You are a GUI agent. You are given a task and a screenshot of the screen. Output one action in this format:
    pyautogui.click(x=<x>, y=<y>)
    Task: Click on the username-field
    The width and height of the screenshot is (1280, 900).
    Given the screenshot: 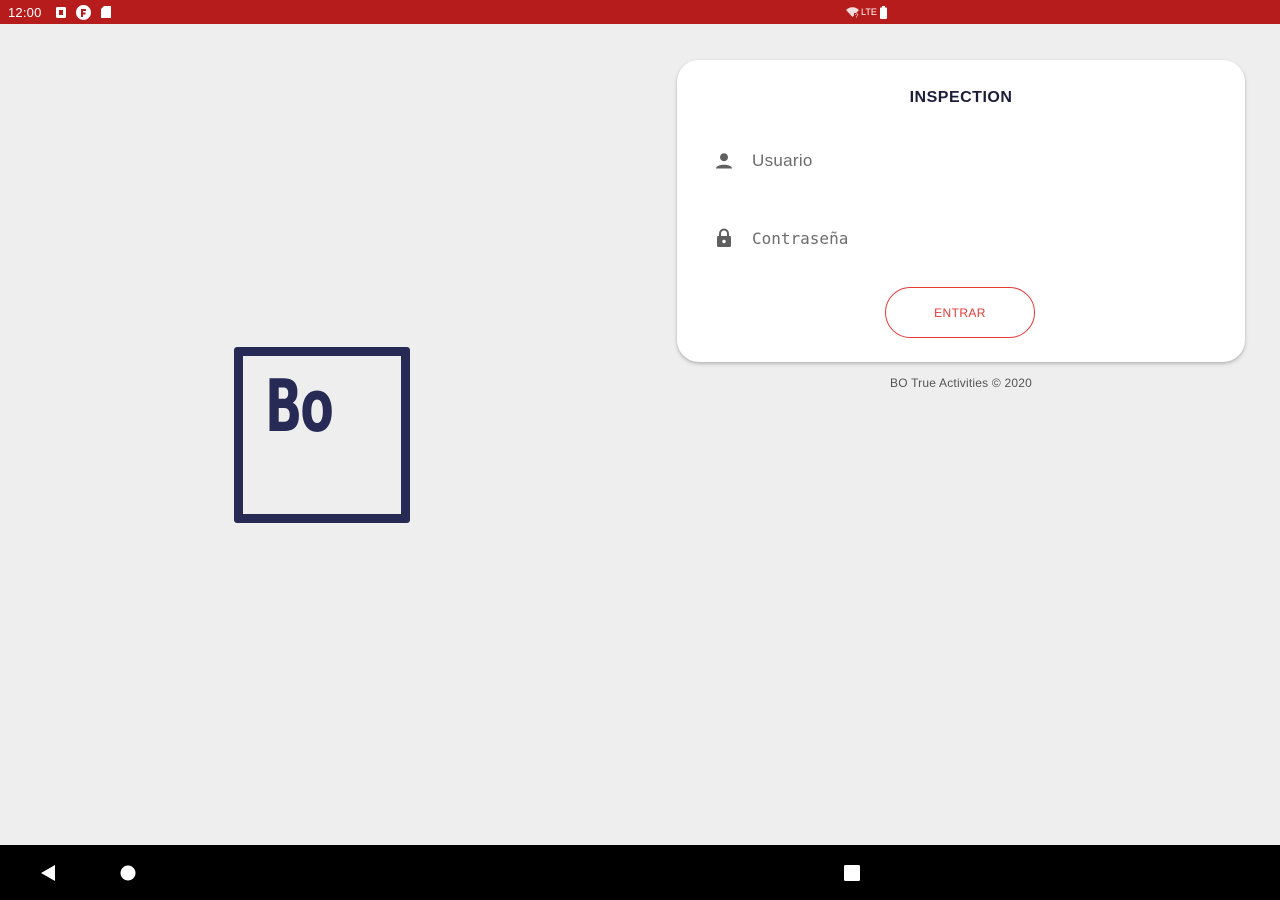 What is the action you would take?
    pyautogui.click(x=963, y=161)
    